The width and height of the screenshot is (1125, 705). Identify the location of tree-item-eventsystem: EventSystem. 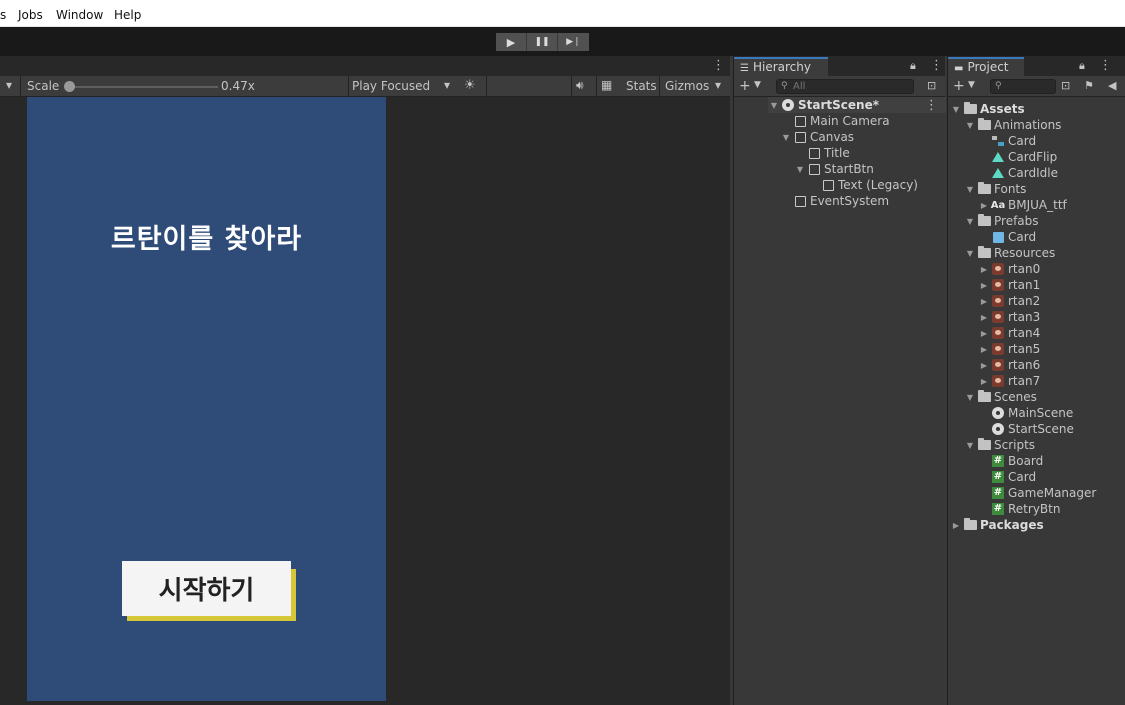
(834, 201).